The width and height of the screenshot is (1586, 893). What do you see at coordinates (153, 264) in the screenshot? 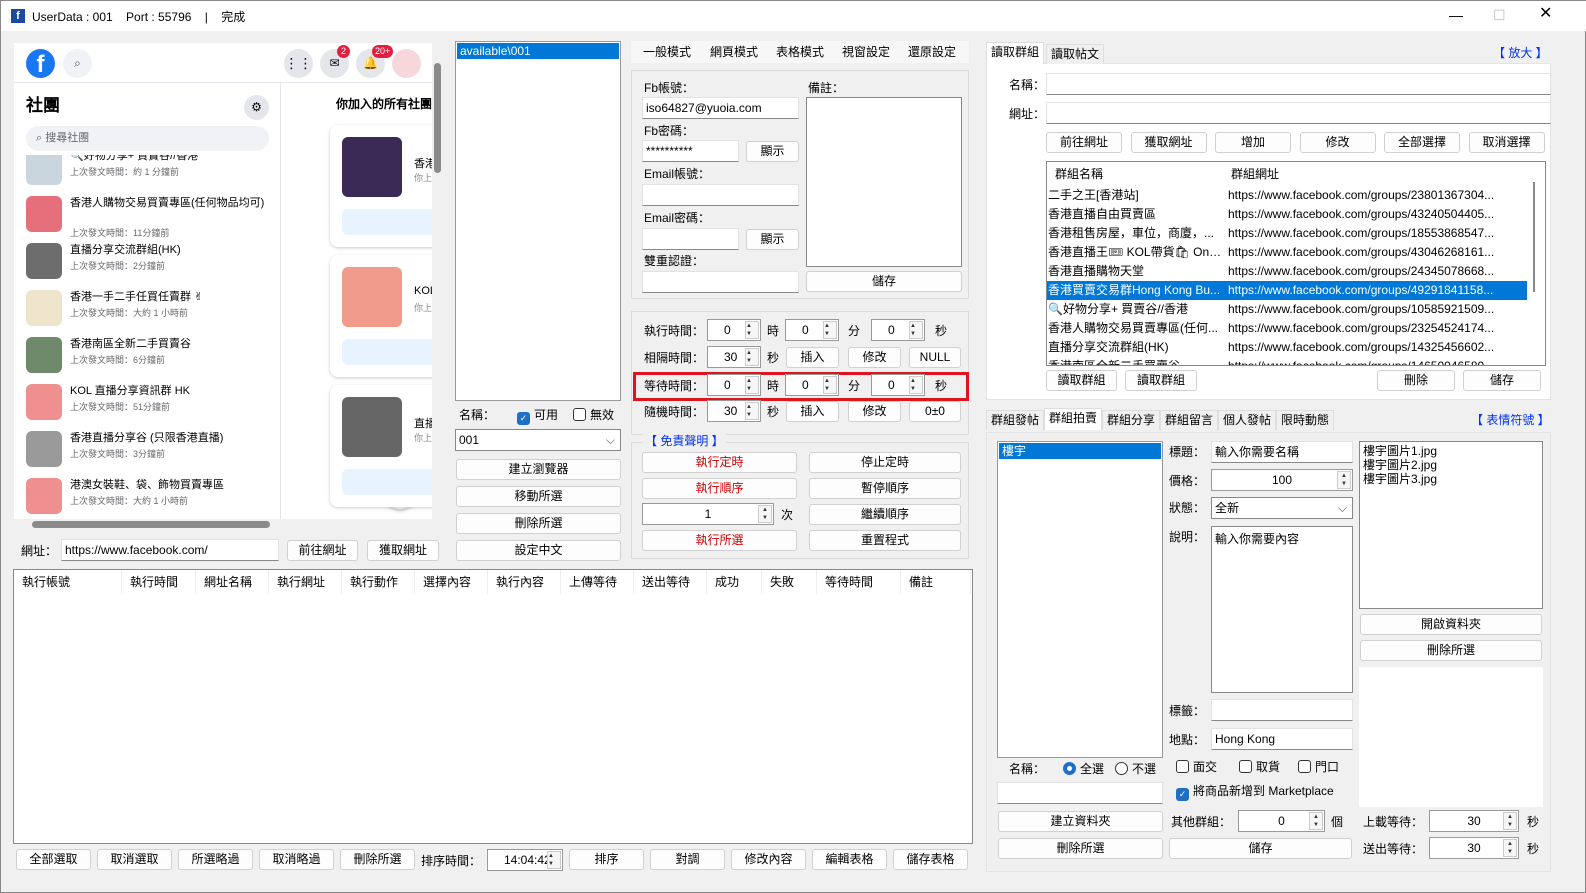
I see `fb-group-item: 直播分享交流群組(HK) 上次發文時間：2分鐘前` at bounding box center [153, 264].